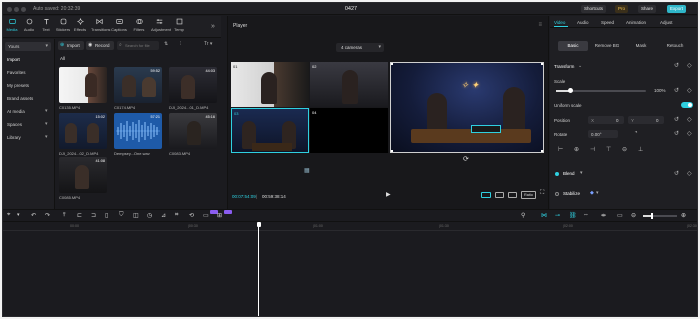 Image resolution: width=700 pixels, height=319 pixels. Describe the element at coordinates (179, 216) in the screenshot. I see `crop-icon: ⌗` at that location.